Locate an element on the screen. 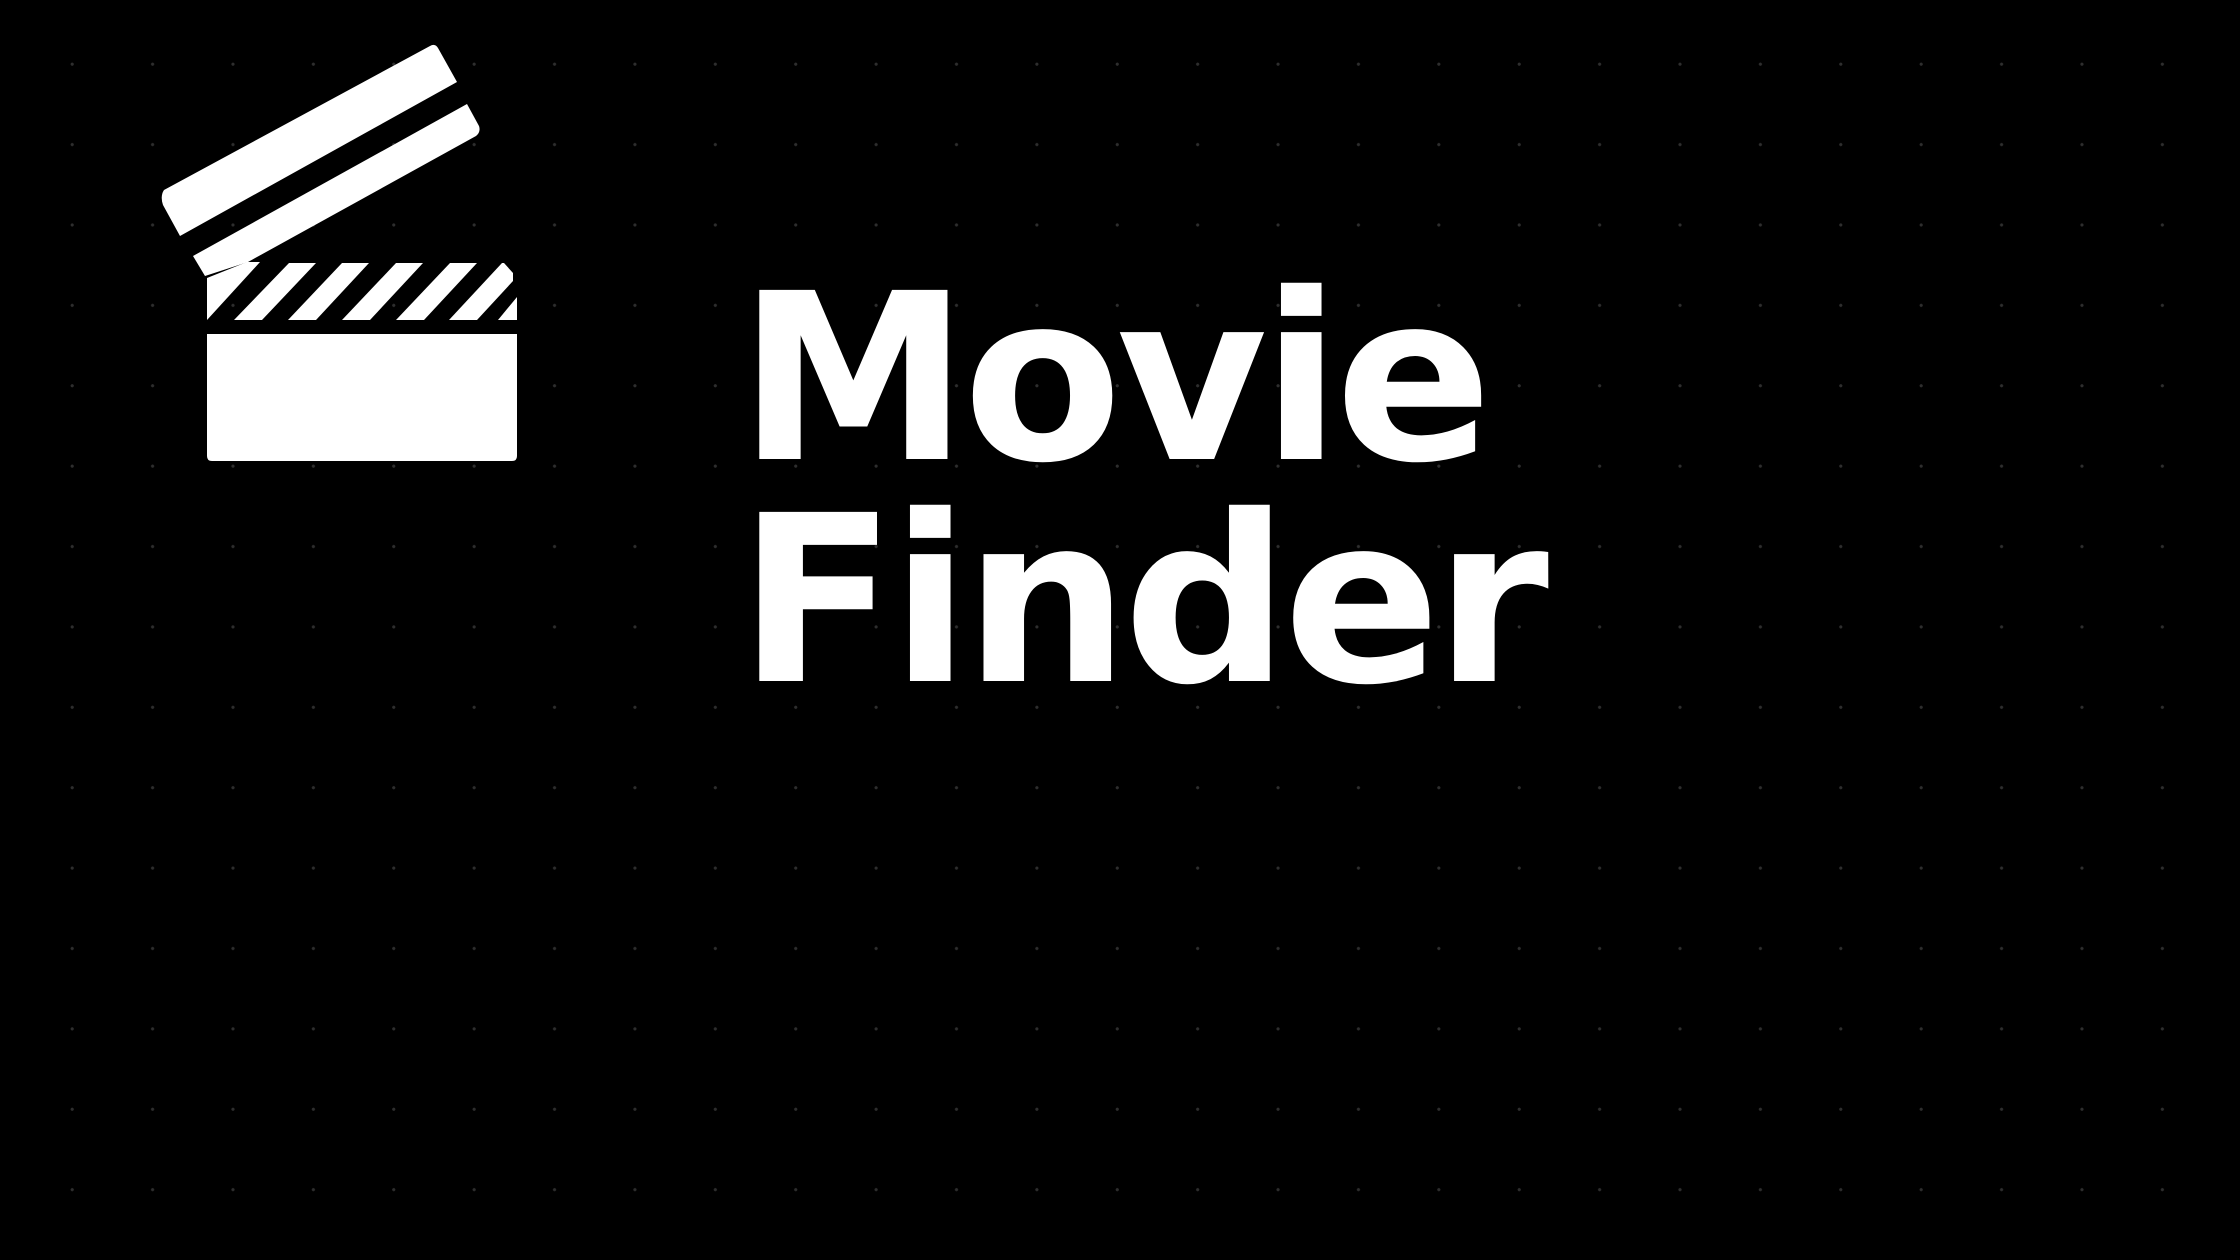 This screenshot has height=1260, width=2240. app-title: Movie Finder is located at coordinates (1143, 490).